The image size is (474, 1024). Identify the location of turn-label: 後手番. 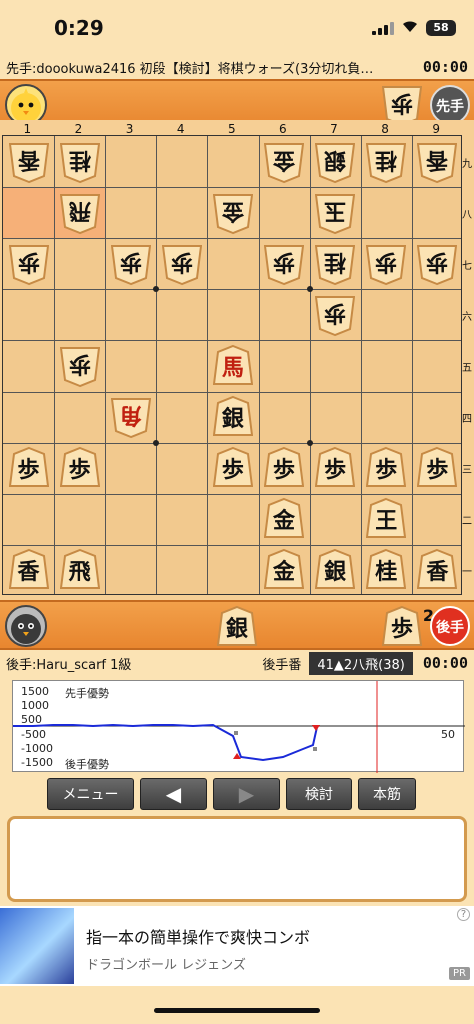
(282, 665).